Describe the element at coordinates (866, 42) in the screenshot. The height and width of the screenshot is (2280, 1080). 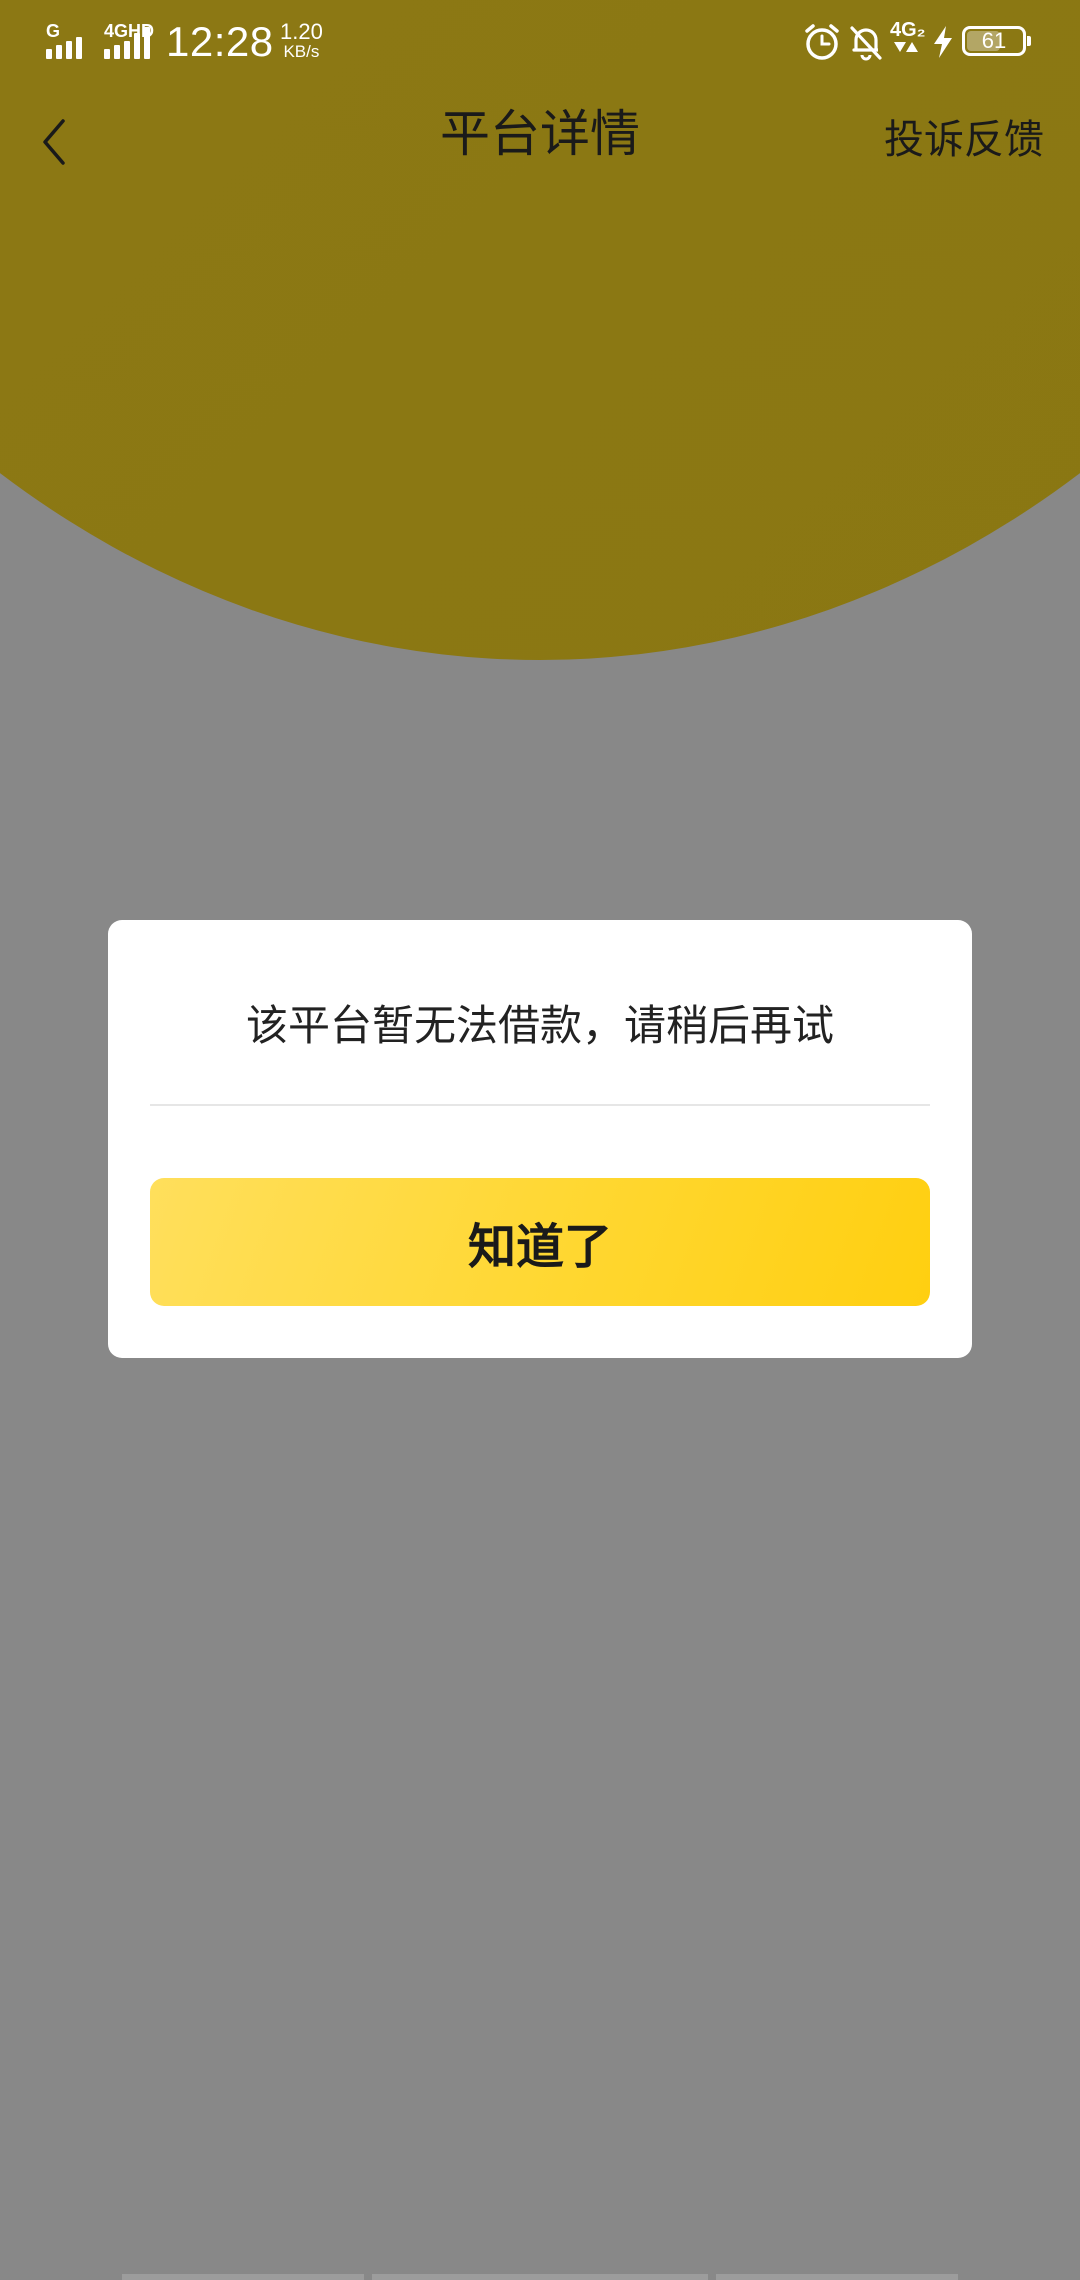
I see `bell-off-icon` at that location.